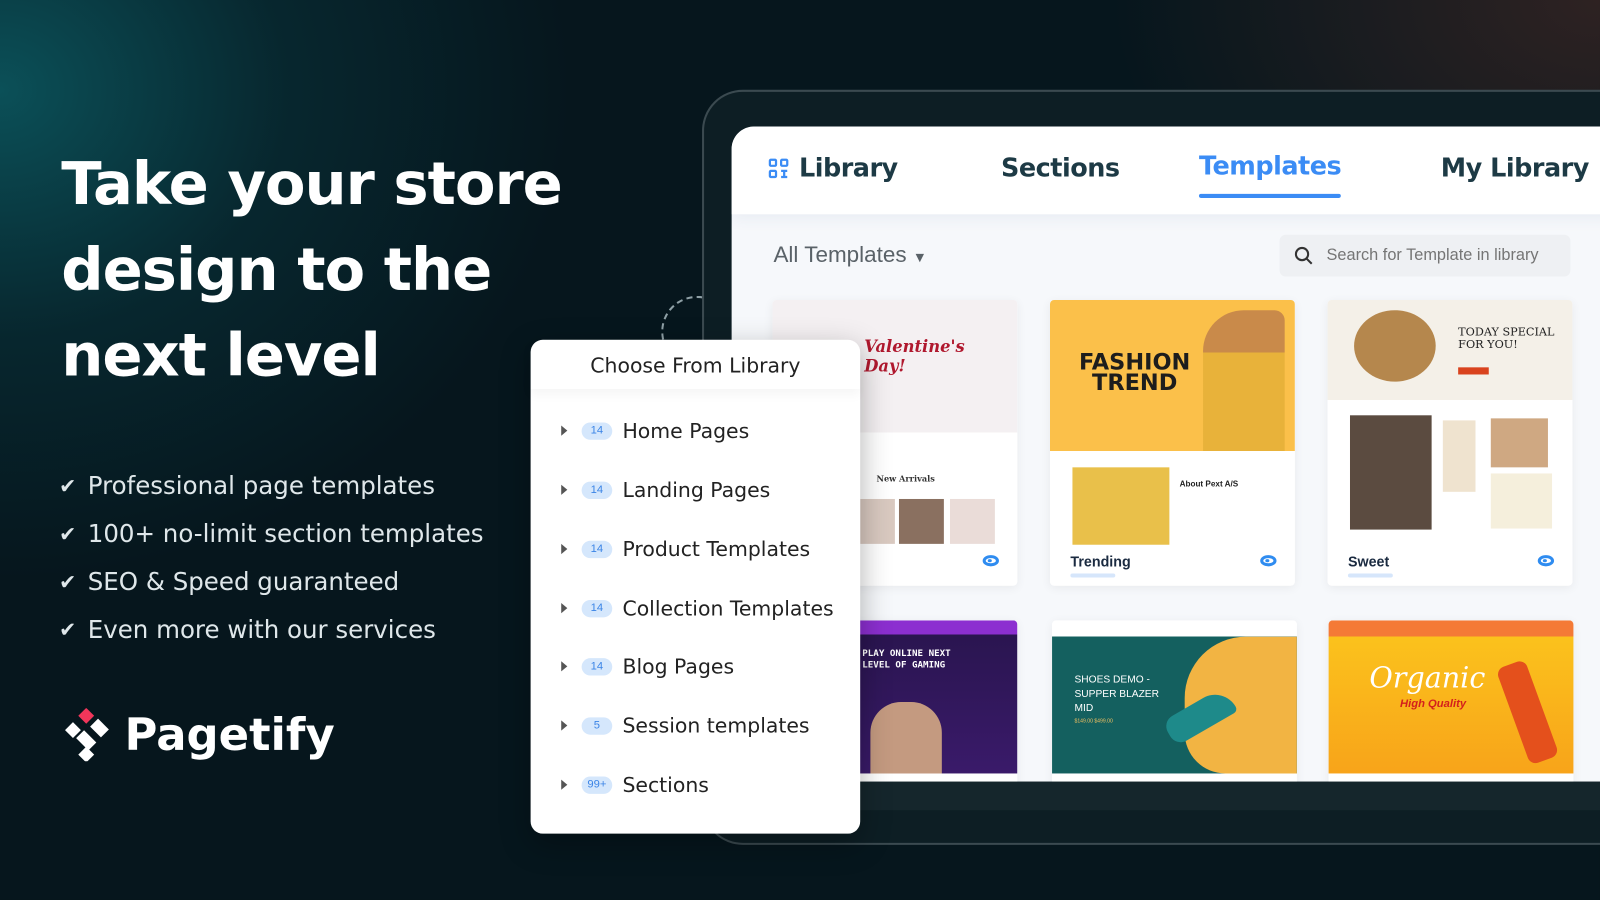  Describe the element at coordinates (1303, 255) in the screenshot. I see `search-icon` at that location.